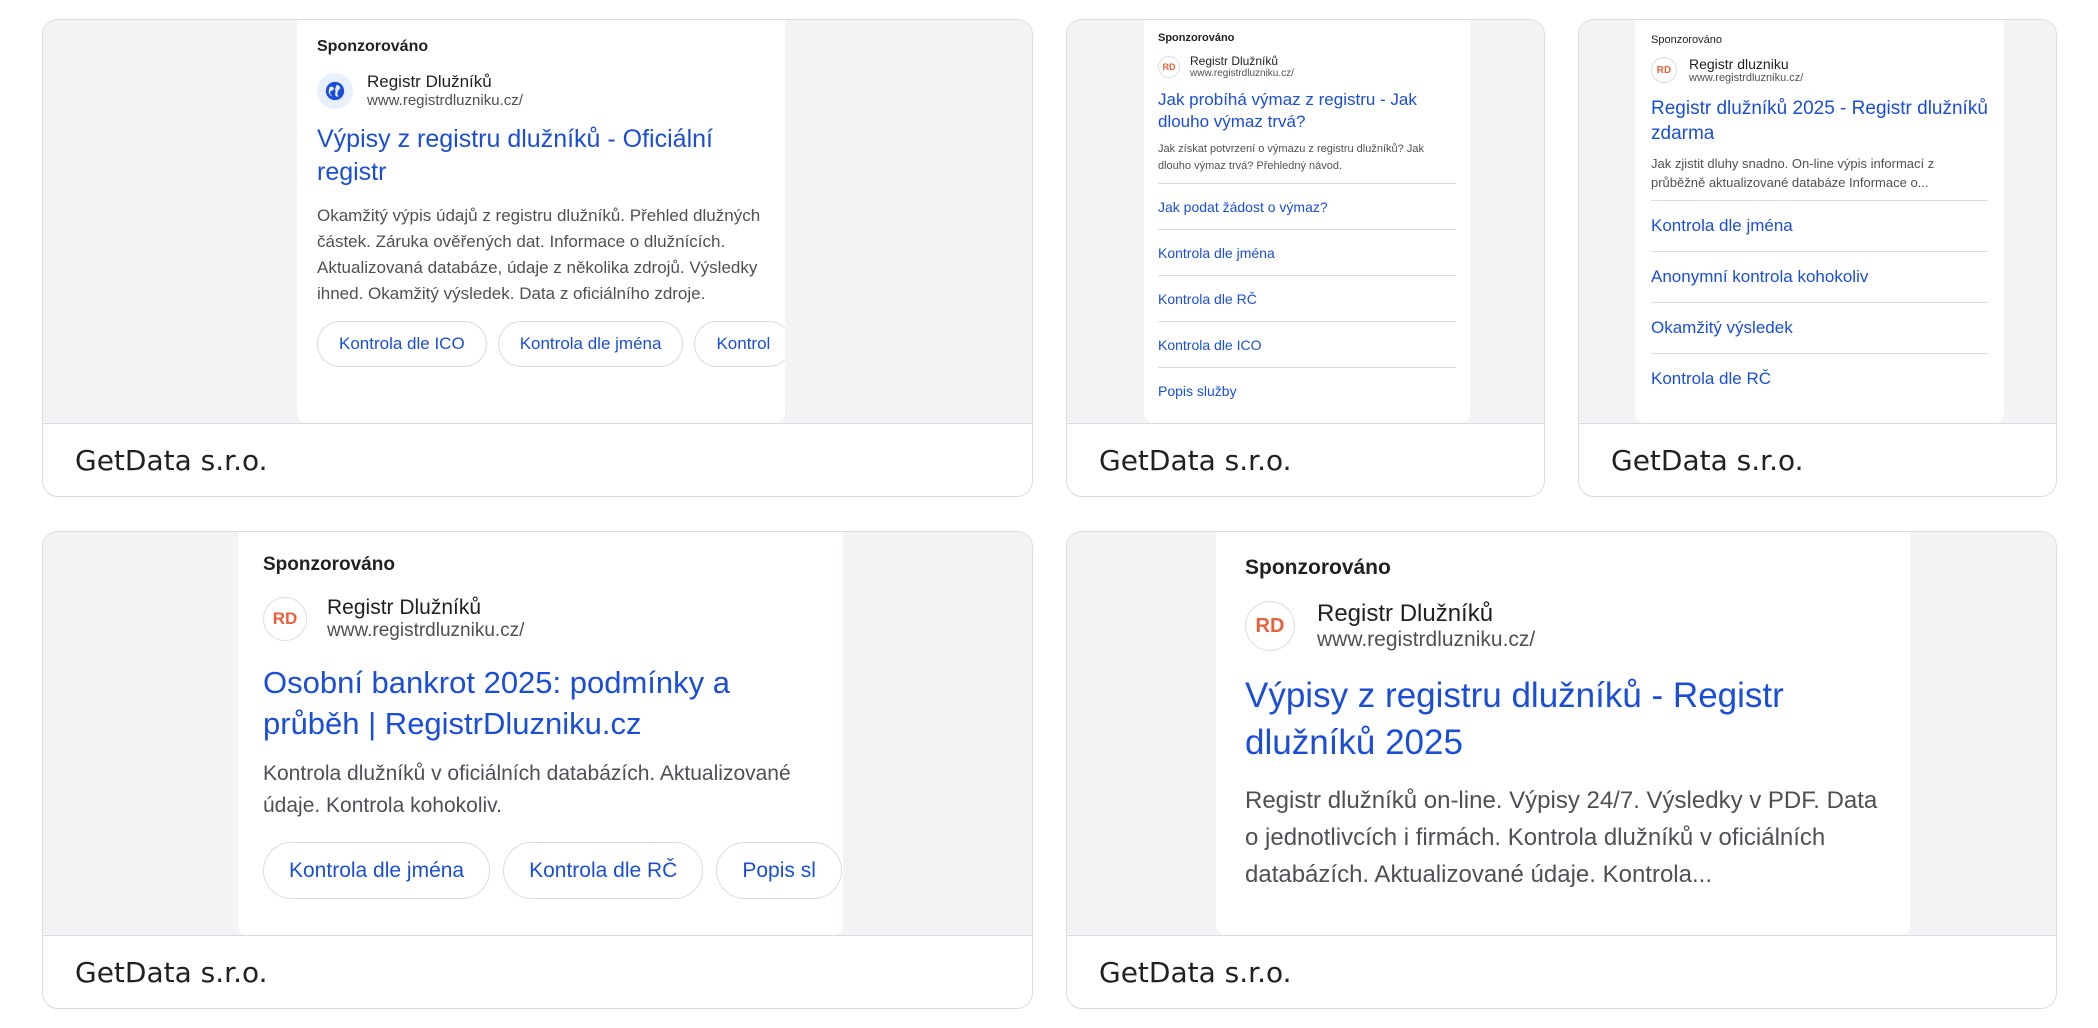 Image resolution: width=2098 pixels, height=1028 pixels. I want to click on sitelink-item: Okamžitý výsledek, so click(1819, 327).